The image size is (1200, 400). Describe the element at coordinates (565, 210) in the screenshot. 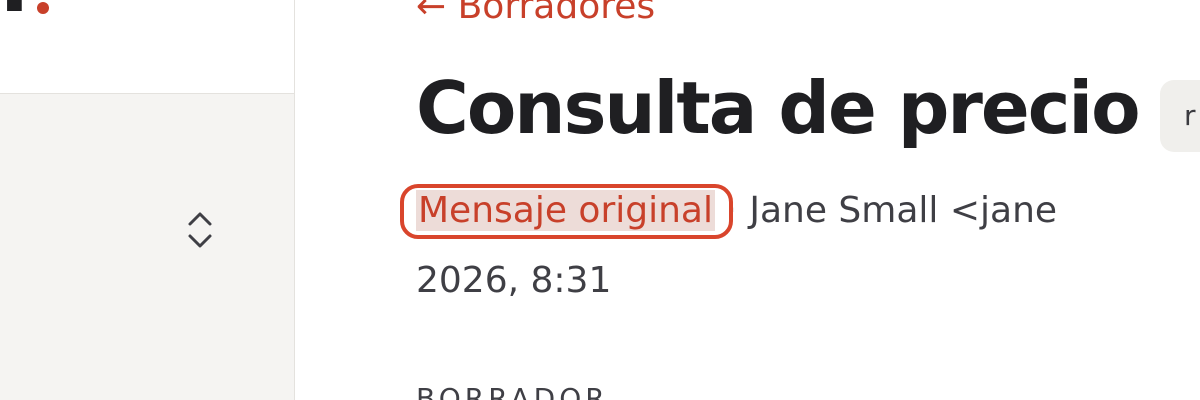

I see `original-message-link: Mensaje original` at that location.